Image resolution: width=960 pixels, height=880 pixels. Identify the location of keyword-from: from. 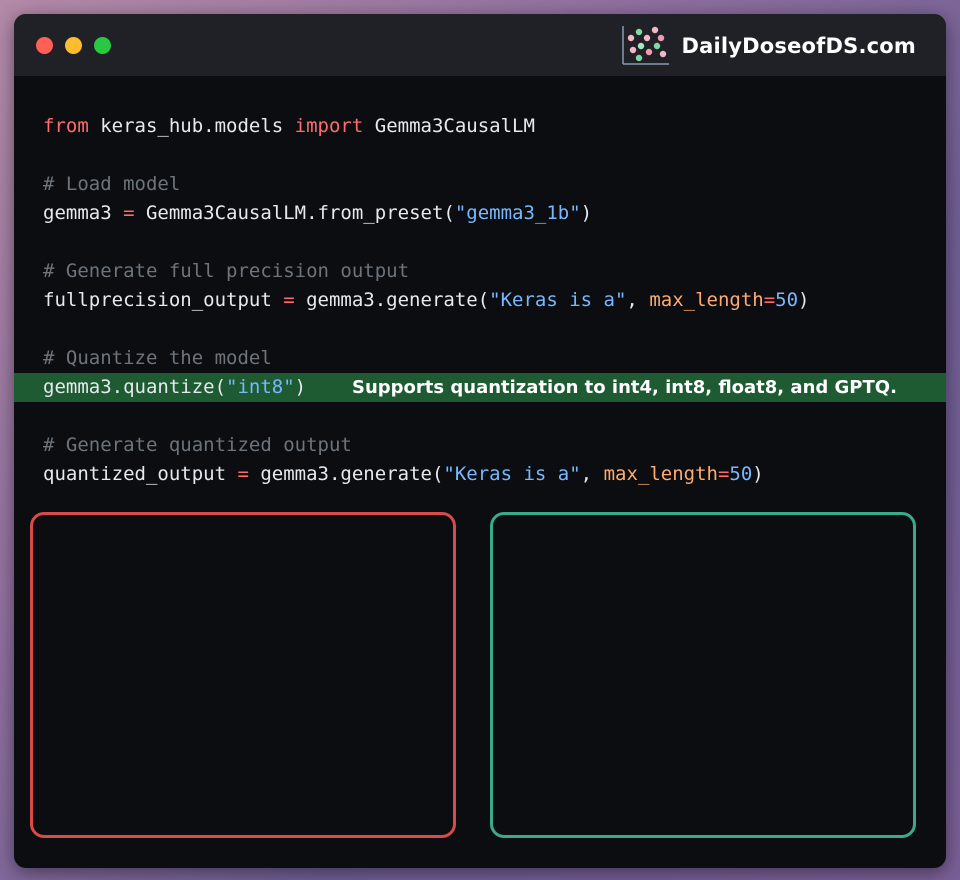
(66, 126).